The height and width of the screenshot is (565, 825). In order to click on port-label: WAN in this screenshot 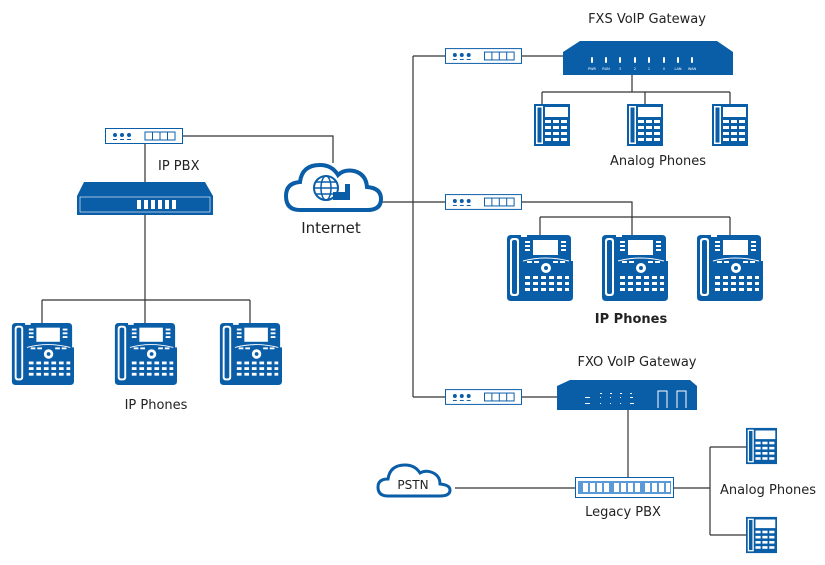, I will do `click(692, 69)`.